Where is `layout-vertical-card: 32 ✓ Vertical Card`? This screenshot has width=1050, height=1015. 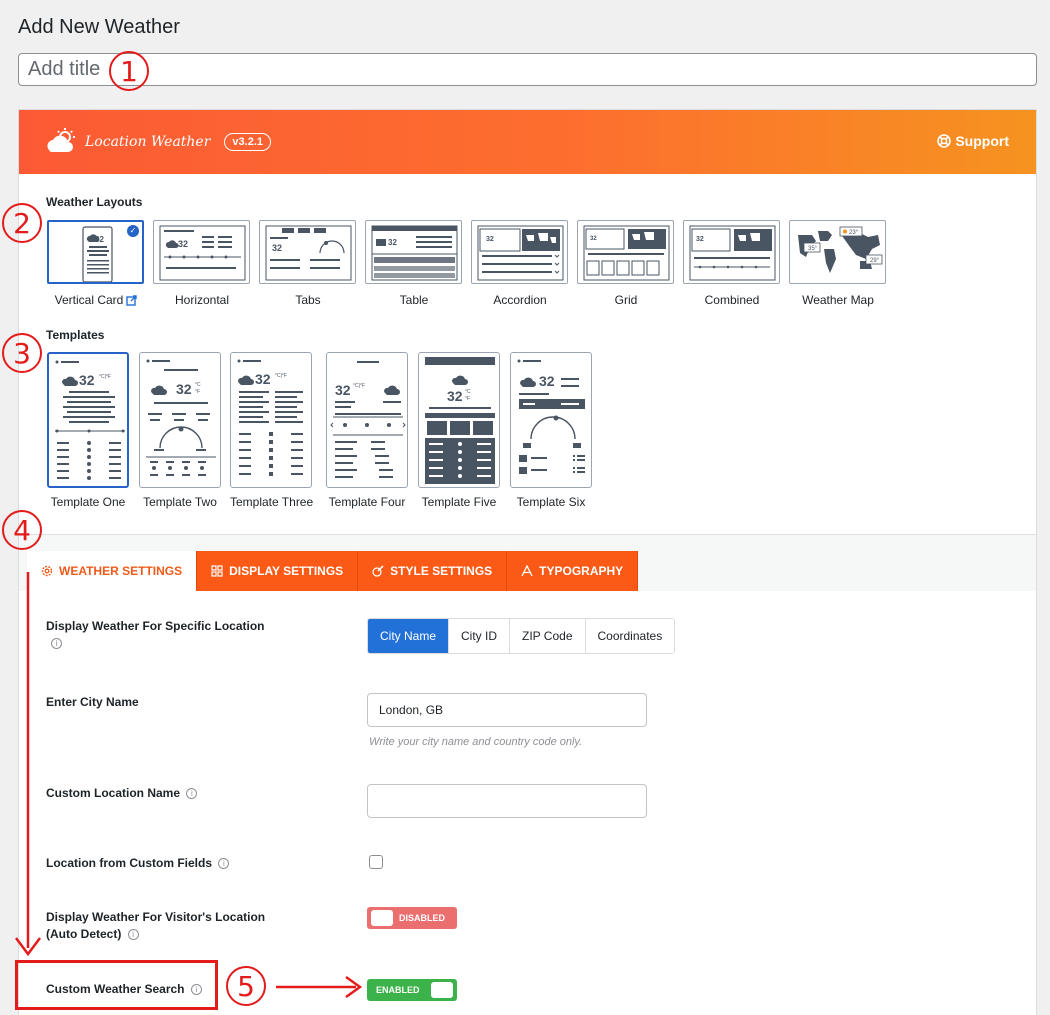
layout-vertical-card: 32 ✓ Vertical Card is located at coordinates (96, 263).